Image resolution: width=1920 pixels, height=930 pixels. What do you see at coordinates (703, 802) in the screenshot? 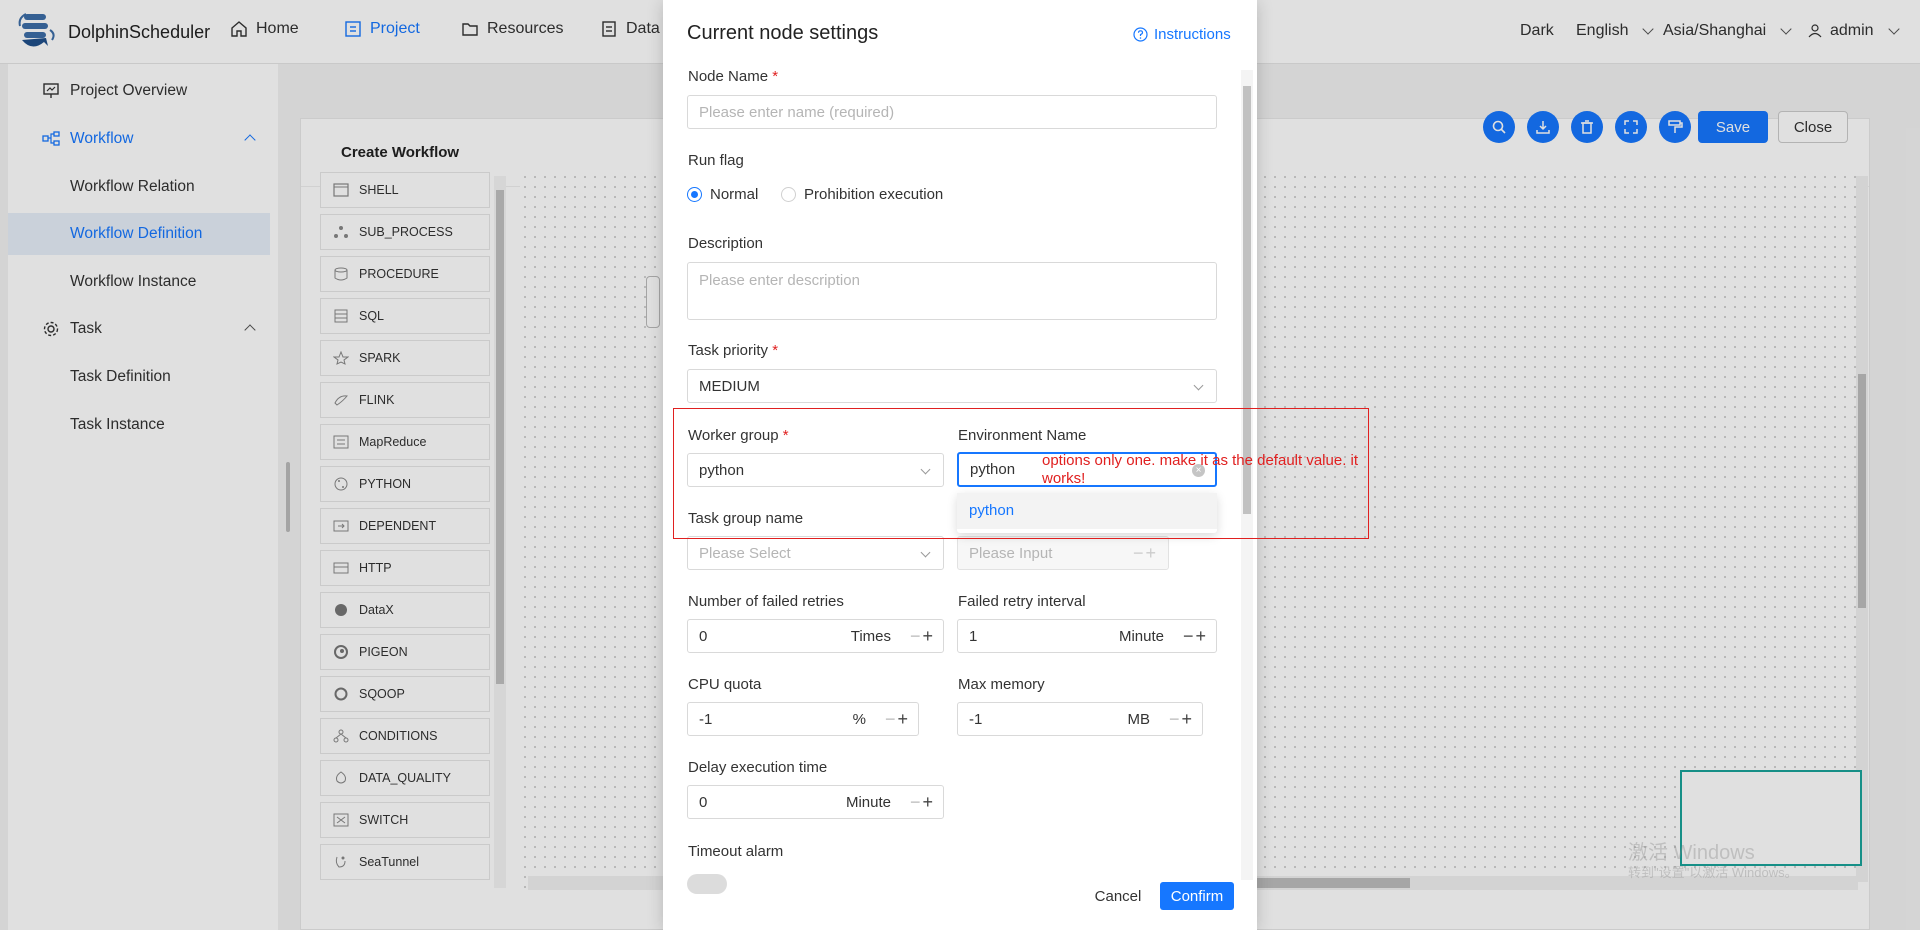
I see `delay-execution-value: 0` at bounding box center [703, 802].